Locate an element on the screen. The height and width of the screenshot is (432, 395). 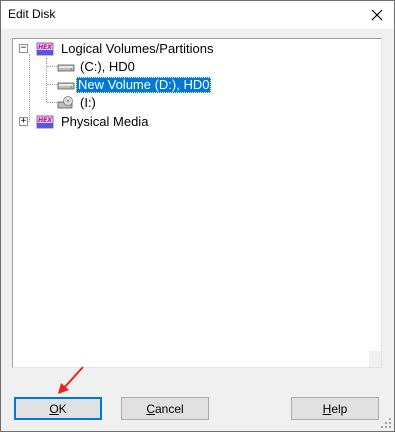
tree-node-label: (C:), HD0 is located at coordinates (107, 66).